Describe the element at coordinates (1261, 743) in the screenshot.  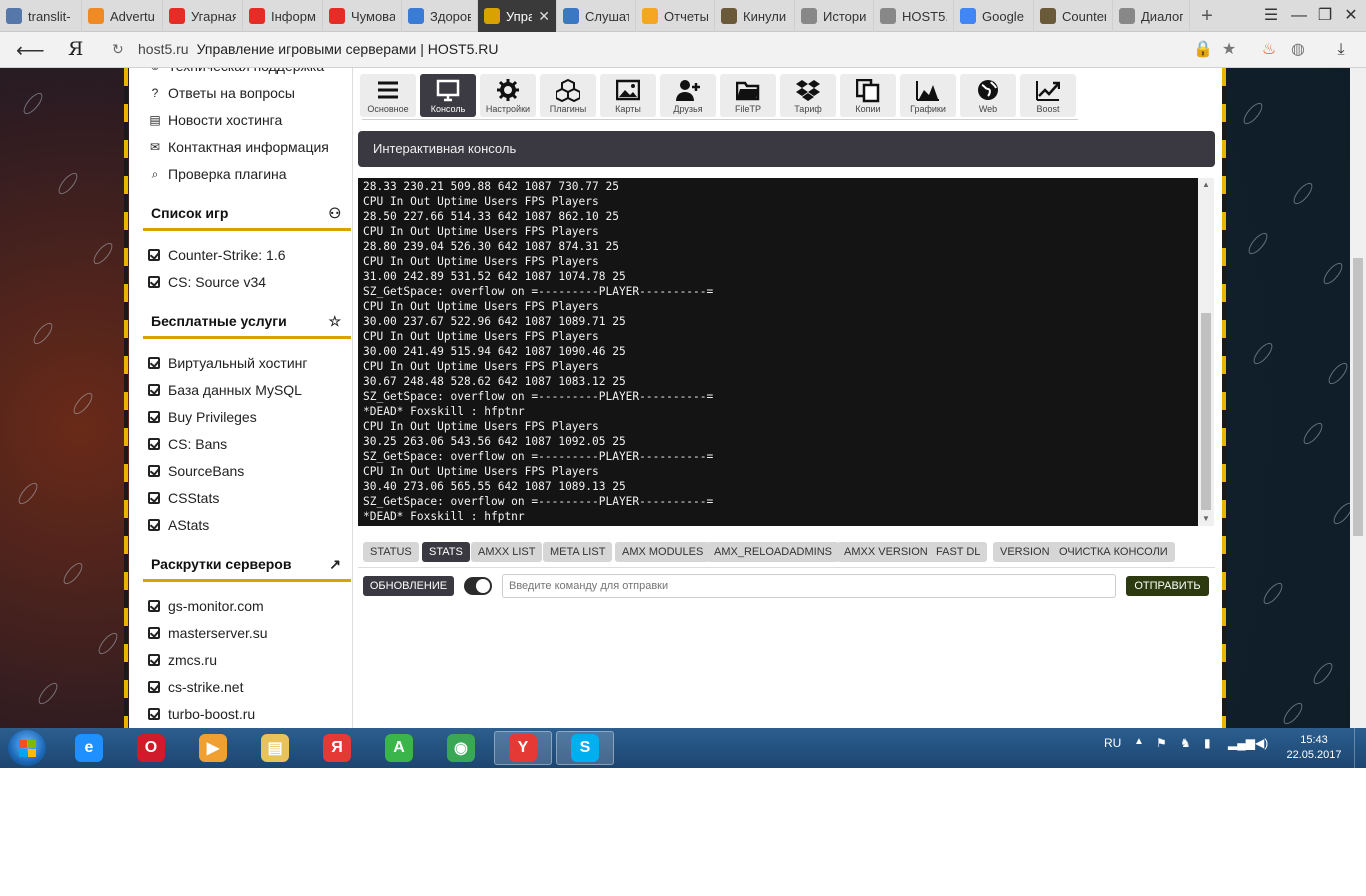
I see `volume-icon: ◀)` at that location.